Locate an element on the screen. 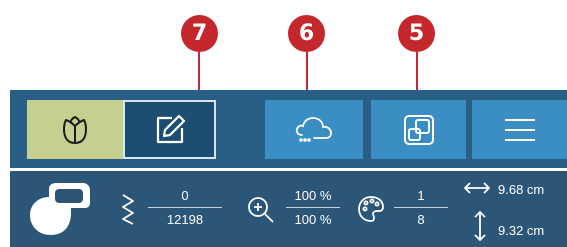 This screenshot has width=567, height=247. embroidery-mode-button is located at coordinates (75, 129).